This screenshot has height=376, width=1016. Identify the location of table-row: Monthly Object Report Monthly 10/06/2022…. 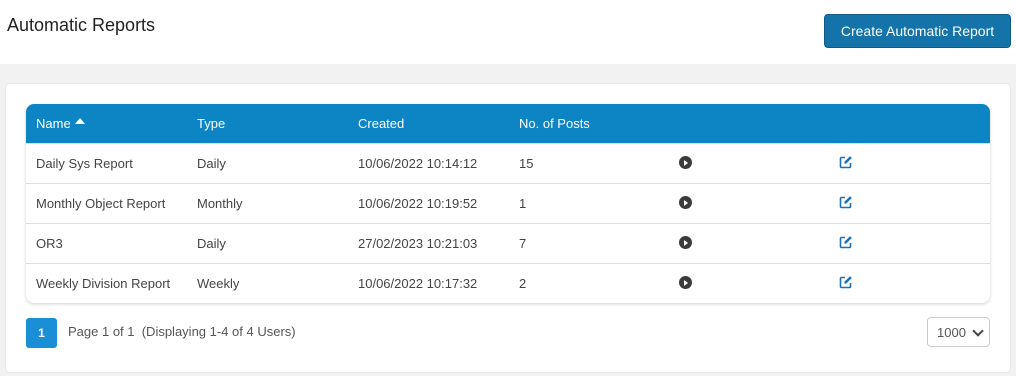
(508, 203).